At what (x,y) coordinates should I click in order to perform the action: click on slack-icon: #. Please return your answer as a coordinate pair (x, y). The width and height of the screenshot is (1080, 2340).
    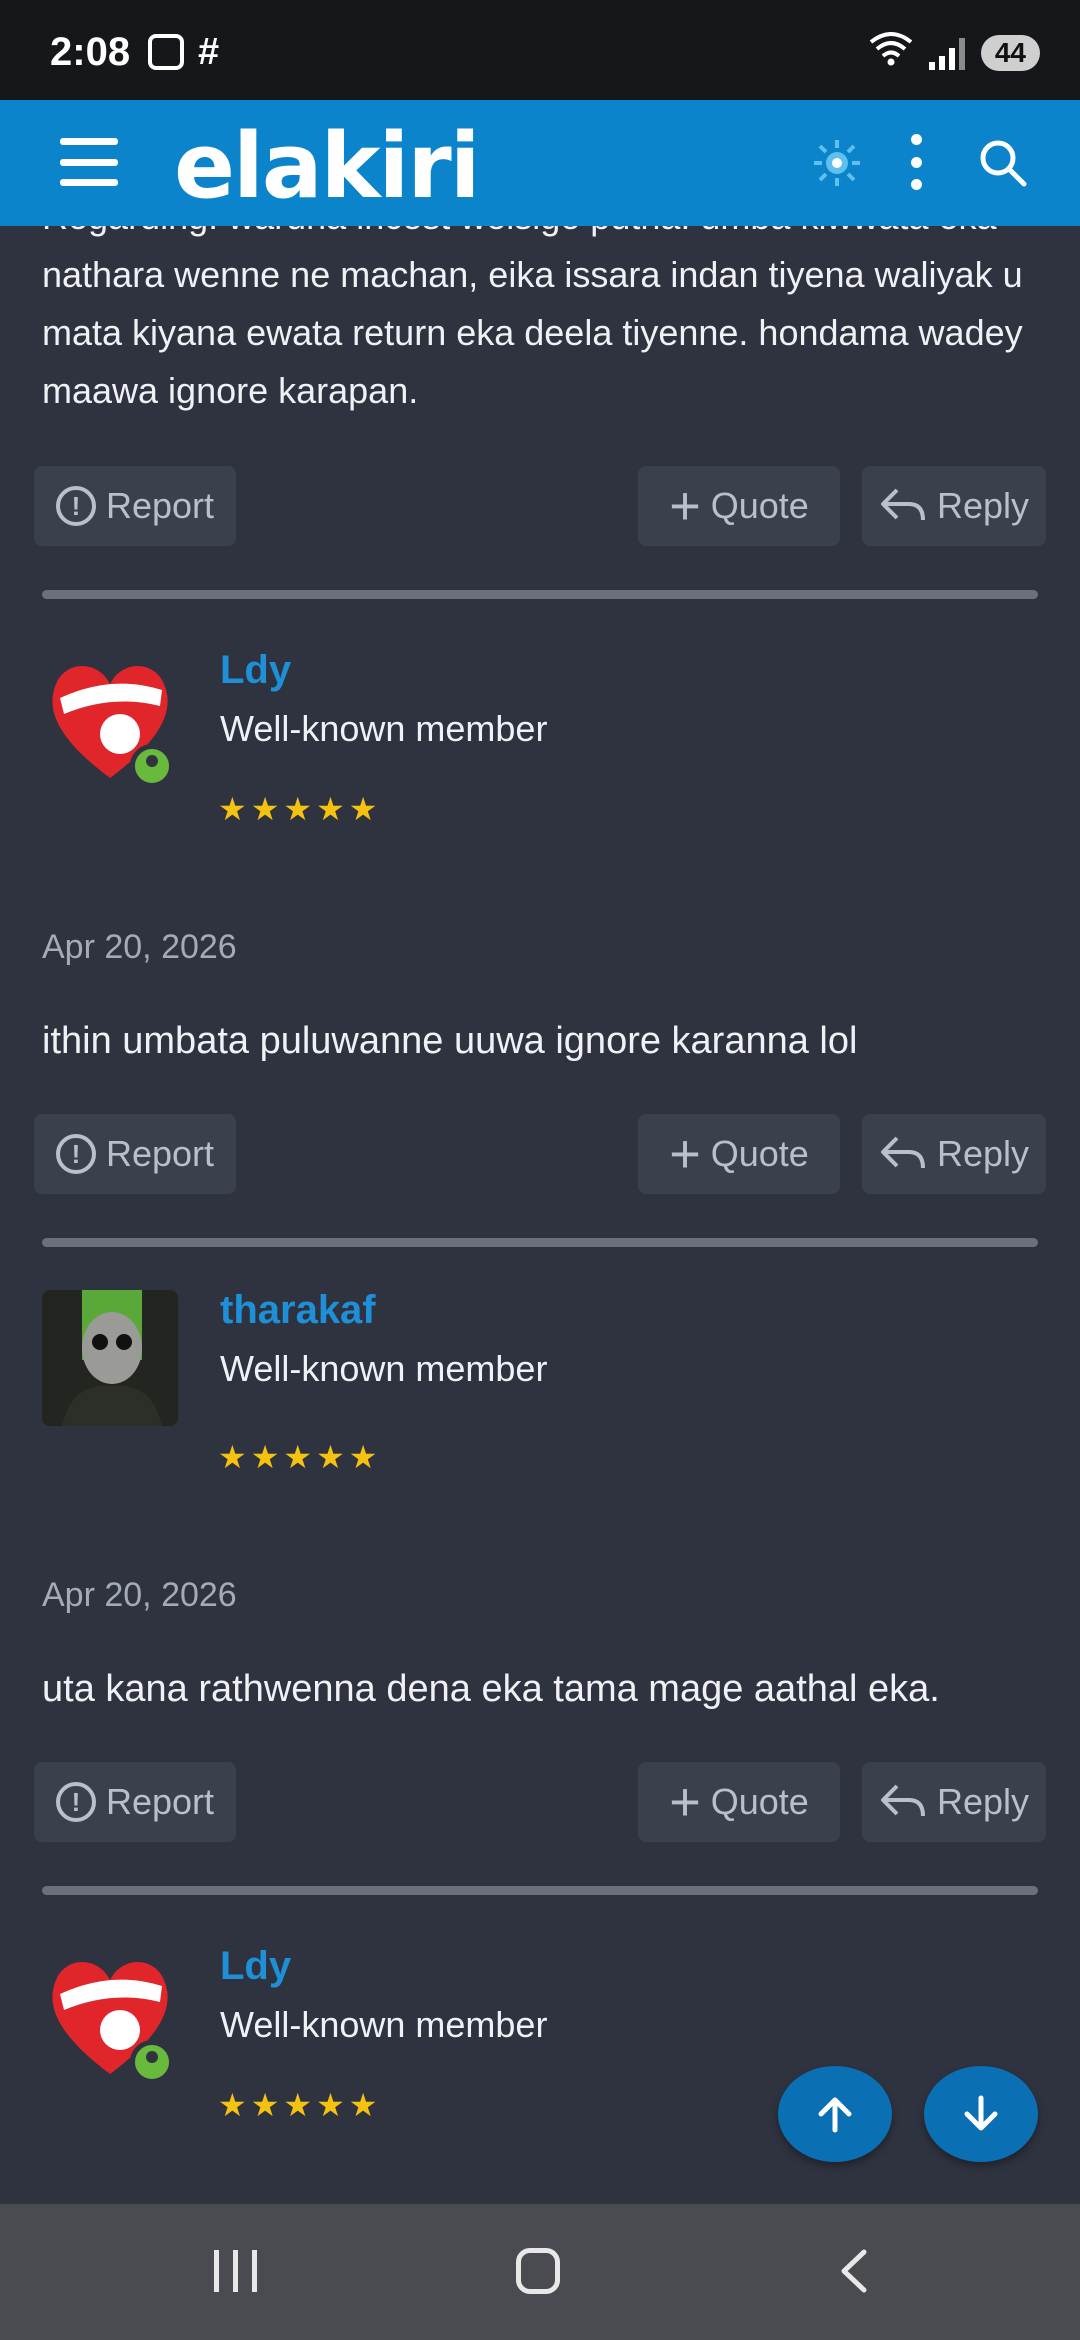
    Looking at the image, I should click on (209, 52).